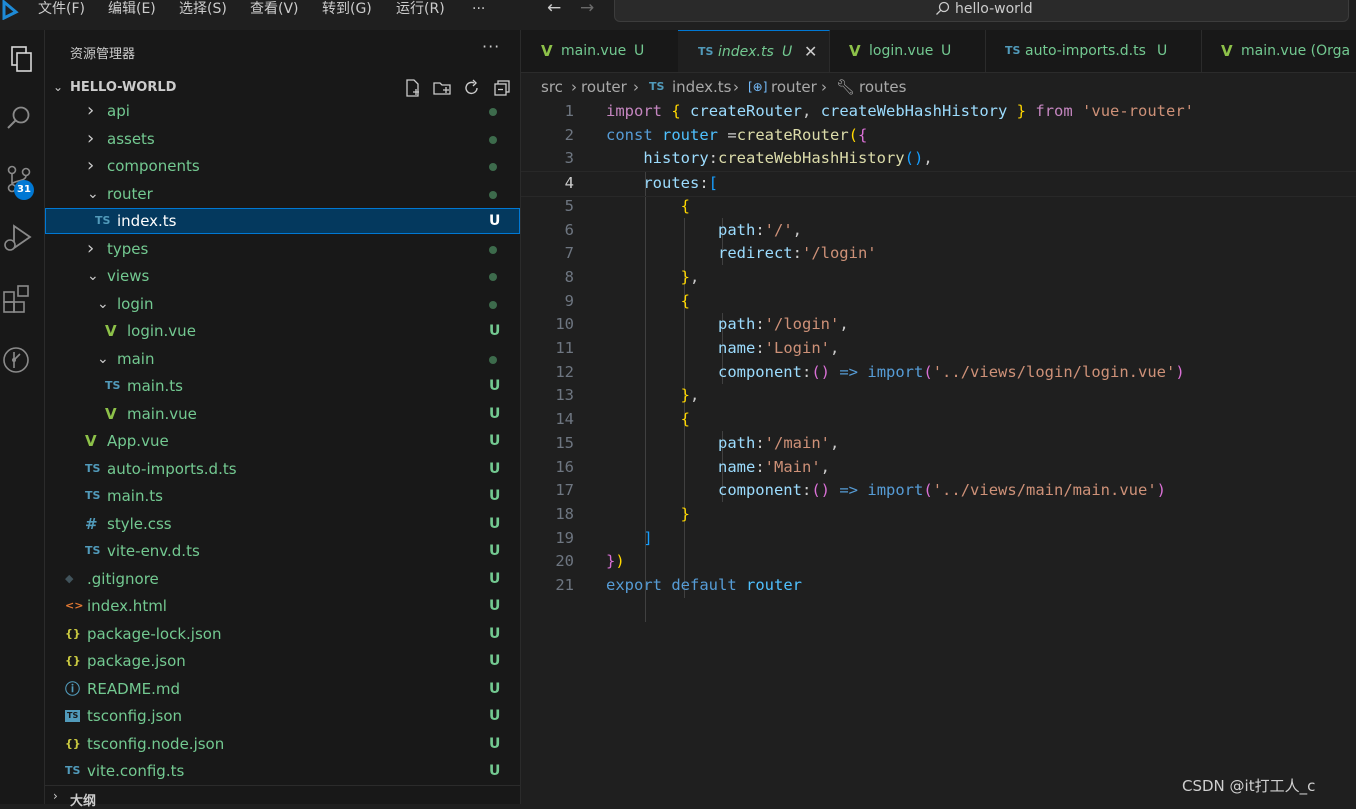 Image resolution: width=1356 pixels, height=809 pixels. Describe the element at coordinates (136, 358) in the screenshot. I see `tree-item-label: main` at that location.